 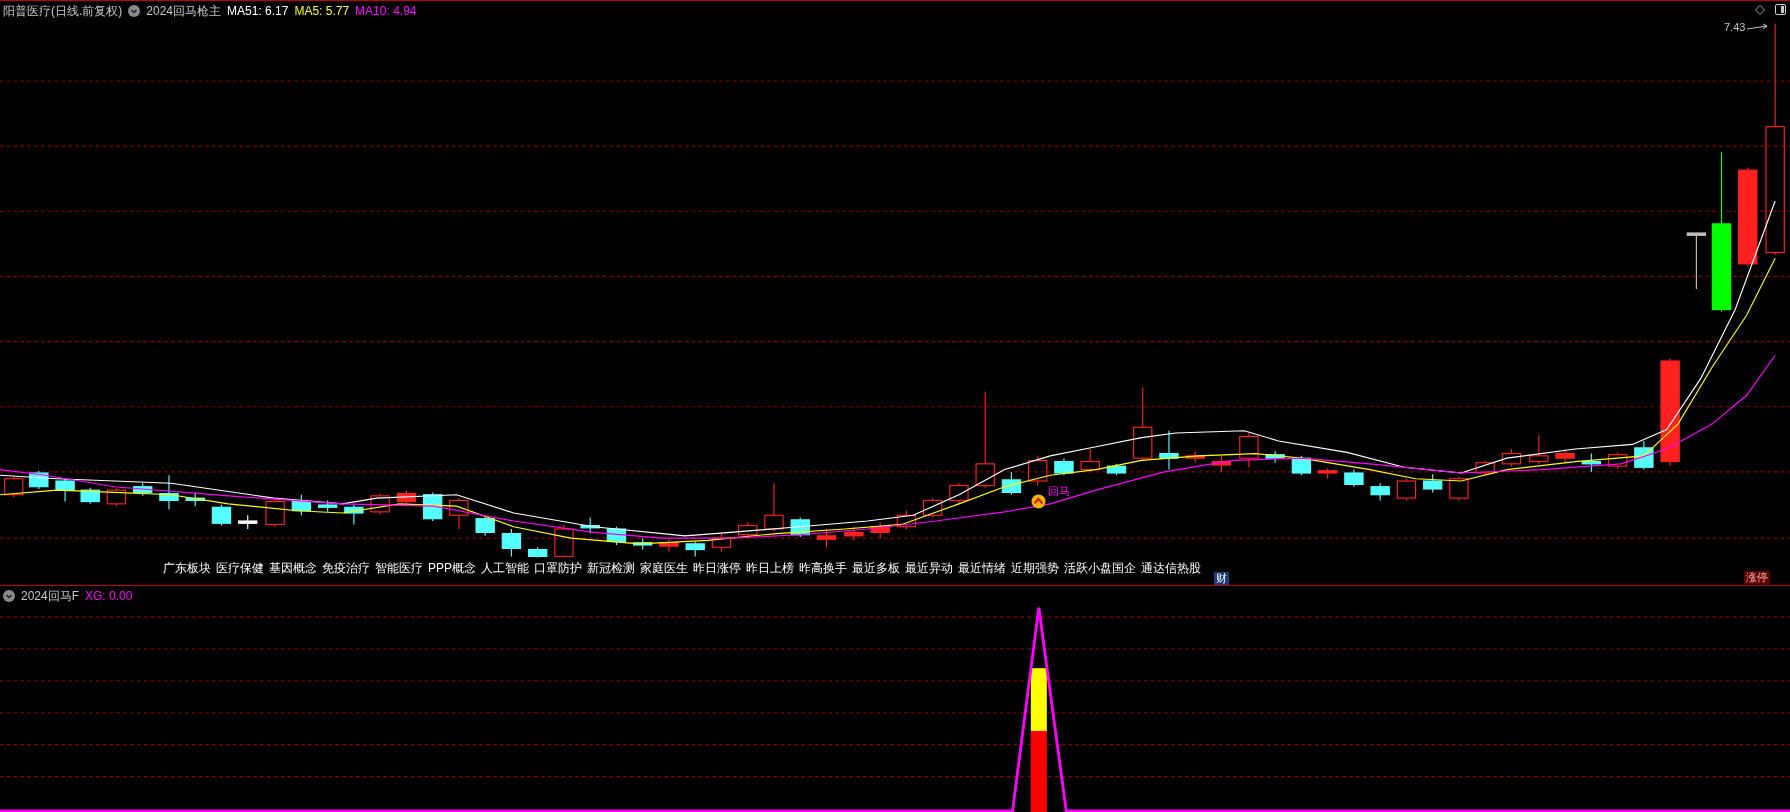 What do you see at coordinates (1780, 9) in the screenshot?
I see `panel-icon` at bounding box center [1780, 9].